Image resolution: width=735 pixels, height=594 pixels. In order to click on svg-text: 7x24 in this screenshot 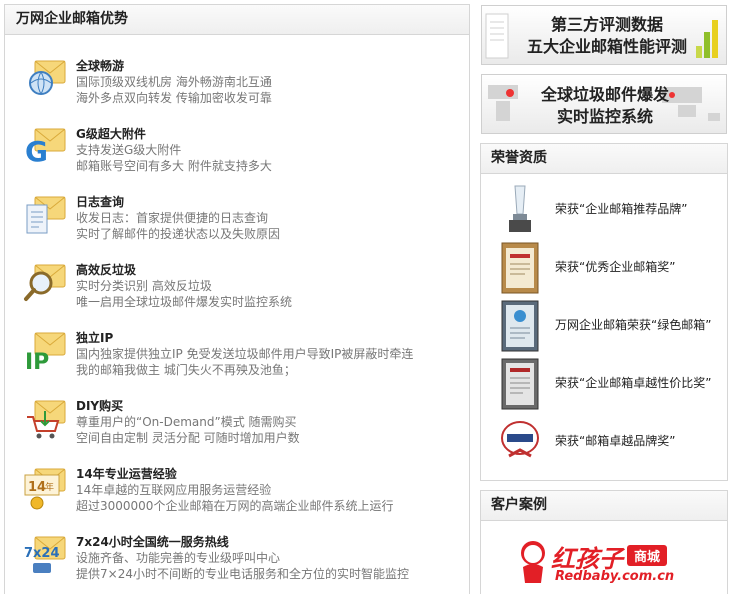, I will do `click(42, 553)`.